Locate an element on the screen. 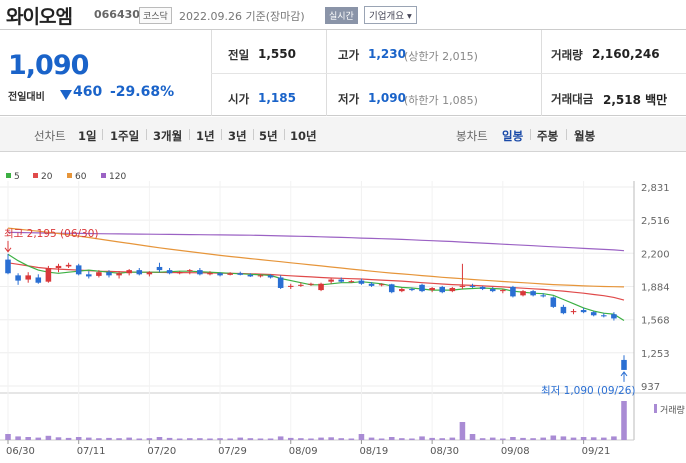 The width and height of the screenshot is (686, 463). candle-tab-daily: 일봉 is located at coordinates (512, 136).